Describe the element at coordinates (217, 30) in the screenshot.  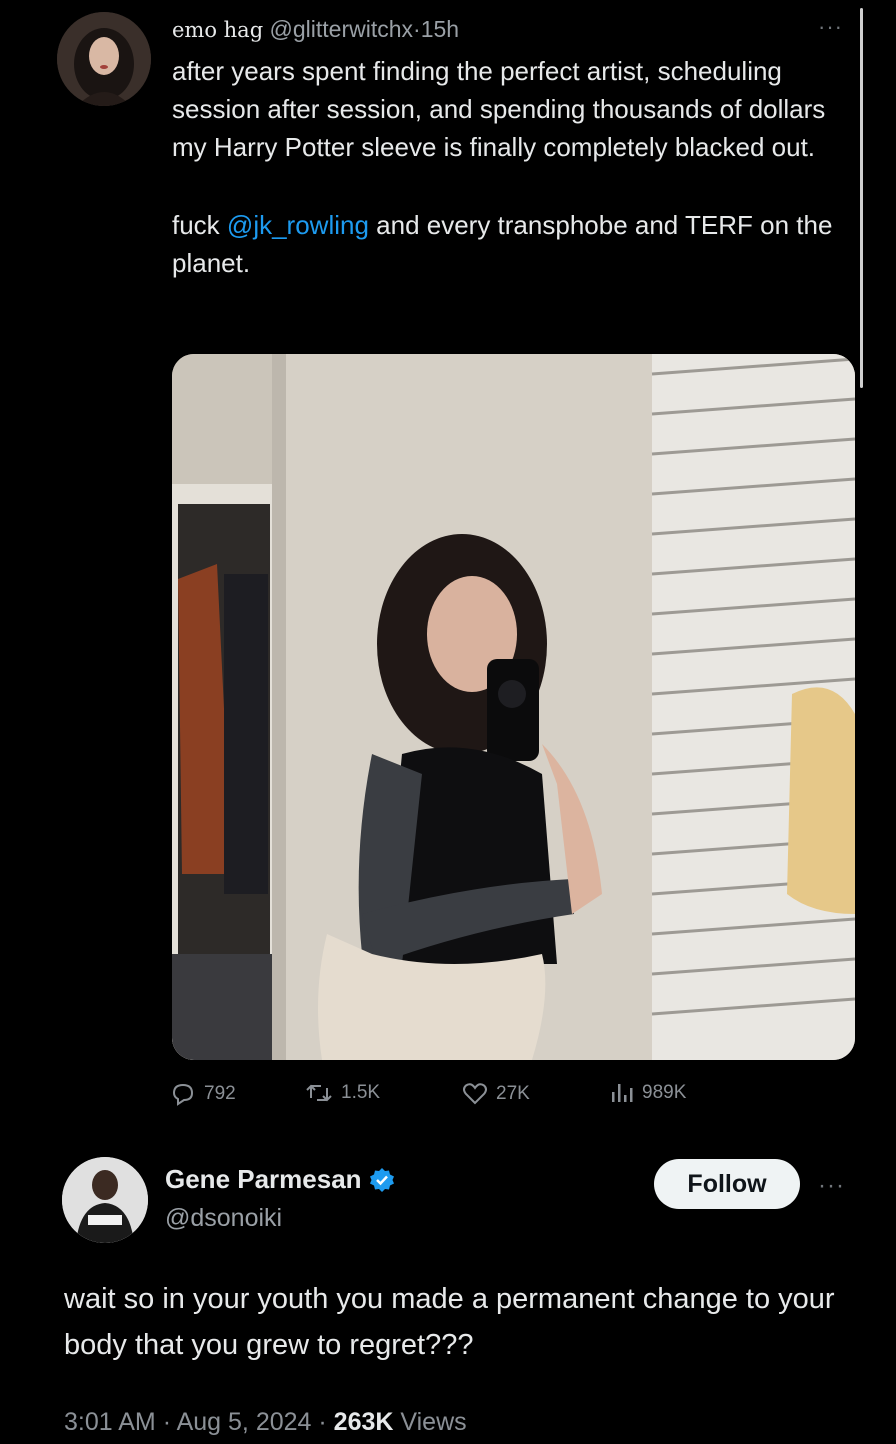
I see `author-display-name: emo hag` at that location.